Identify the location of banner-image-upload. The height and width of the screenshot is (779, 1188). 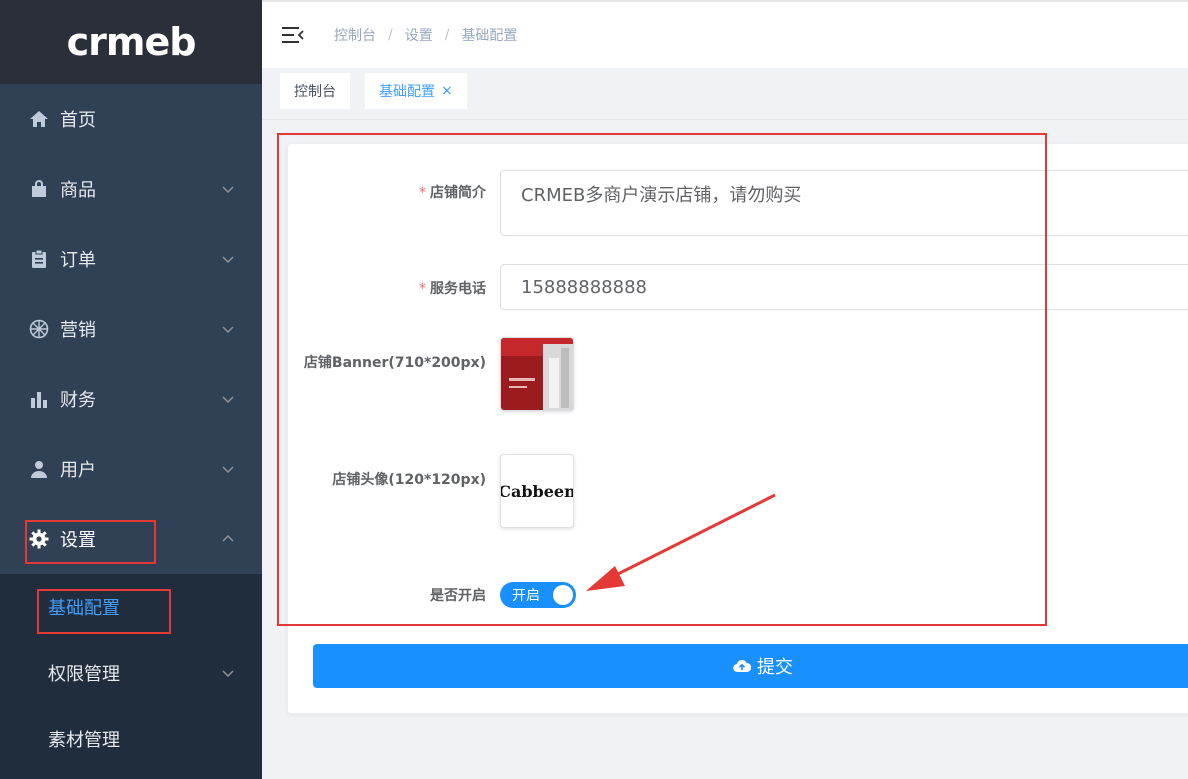
(537, 374).